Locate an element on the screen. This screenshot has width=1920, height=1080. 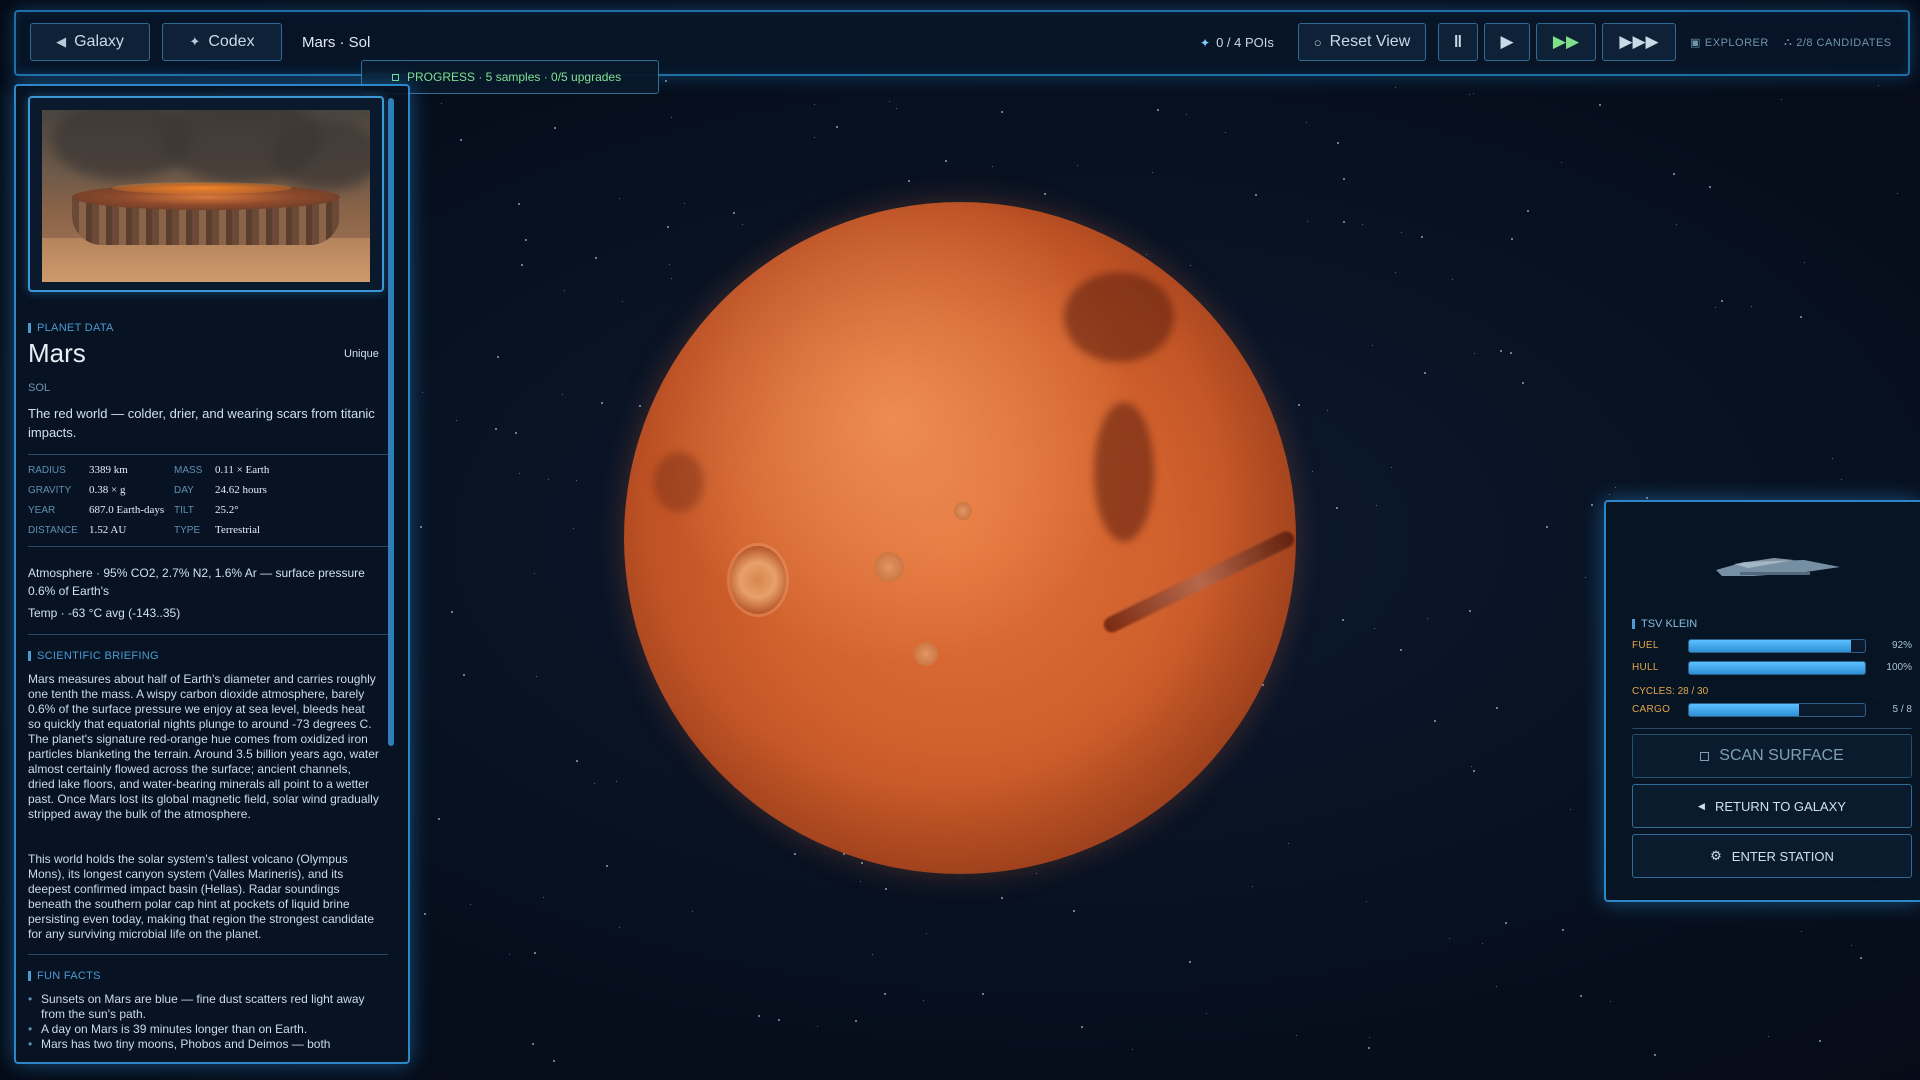
stat-value: 1.52 AU is located at coordinates (108, 530).